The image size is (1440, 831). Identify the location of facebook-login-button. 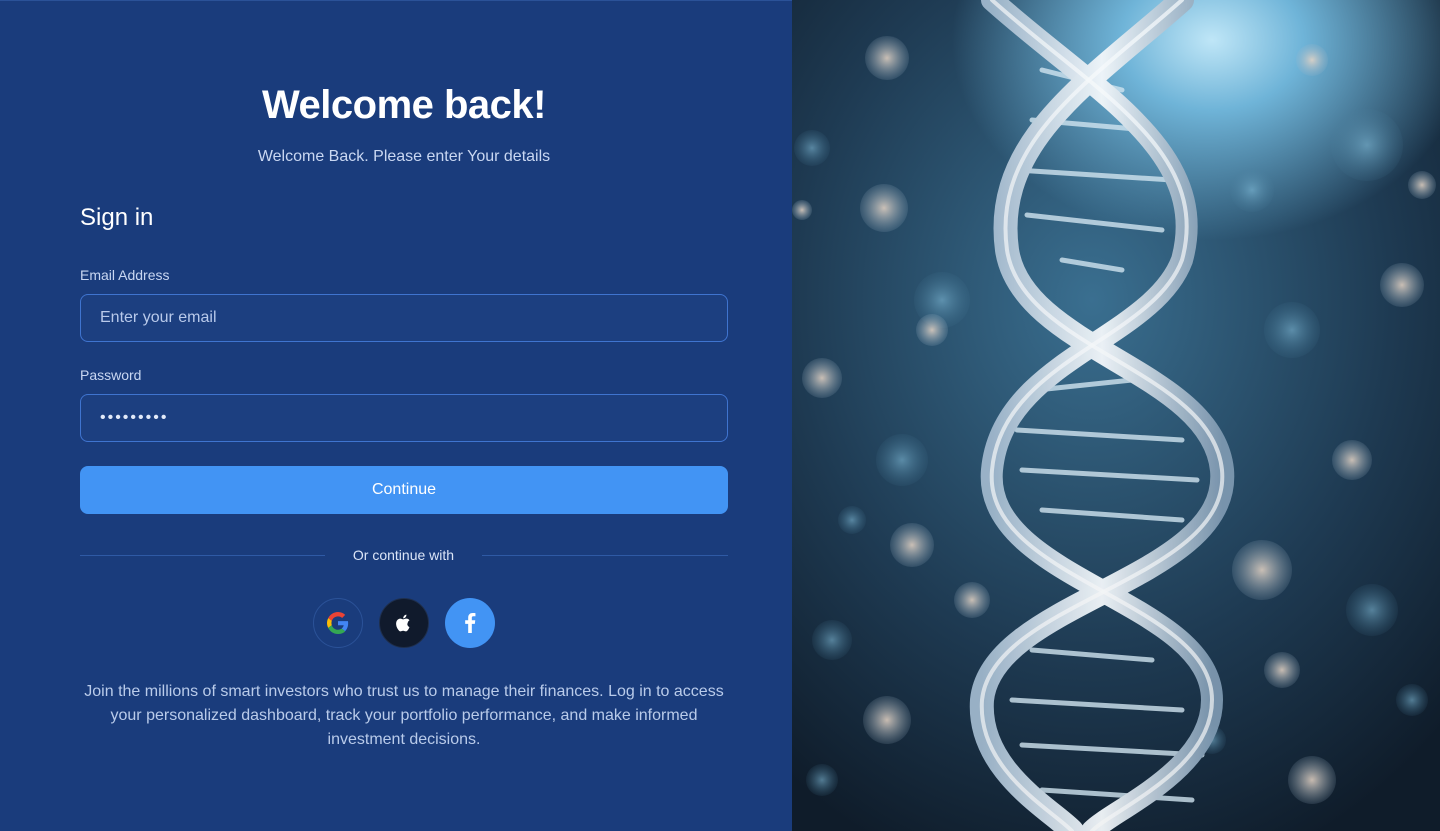
(470, 623).